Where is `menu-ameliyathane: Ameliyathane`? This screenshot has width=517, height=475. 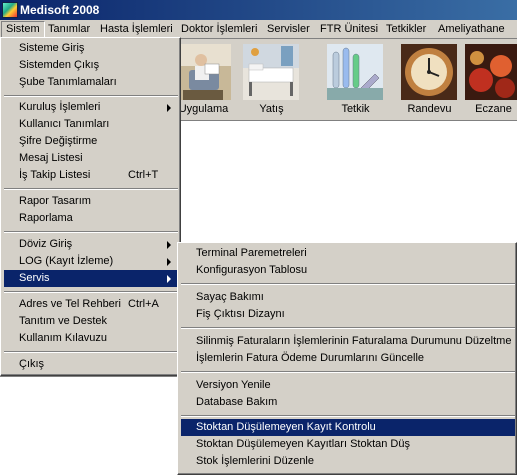 menu-ameliyathane: Ameliyathane is located at coordinates (471, 29).